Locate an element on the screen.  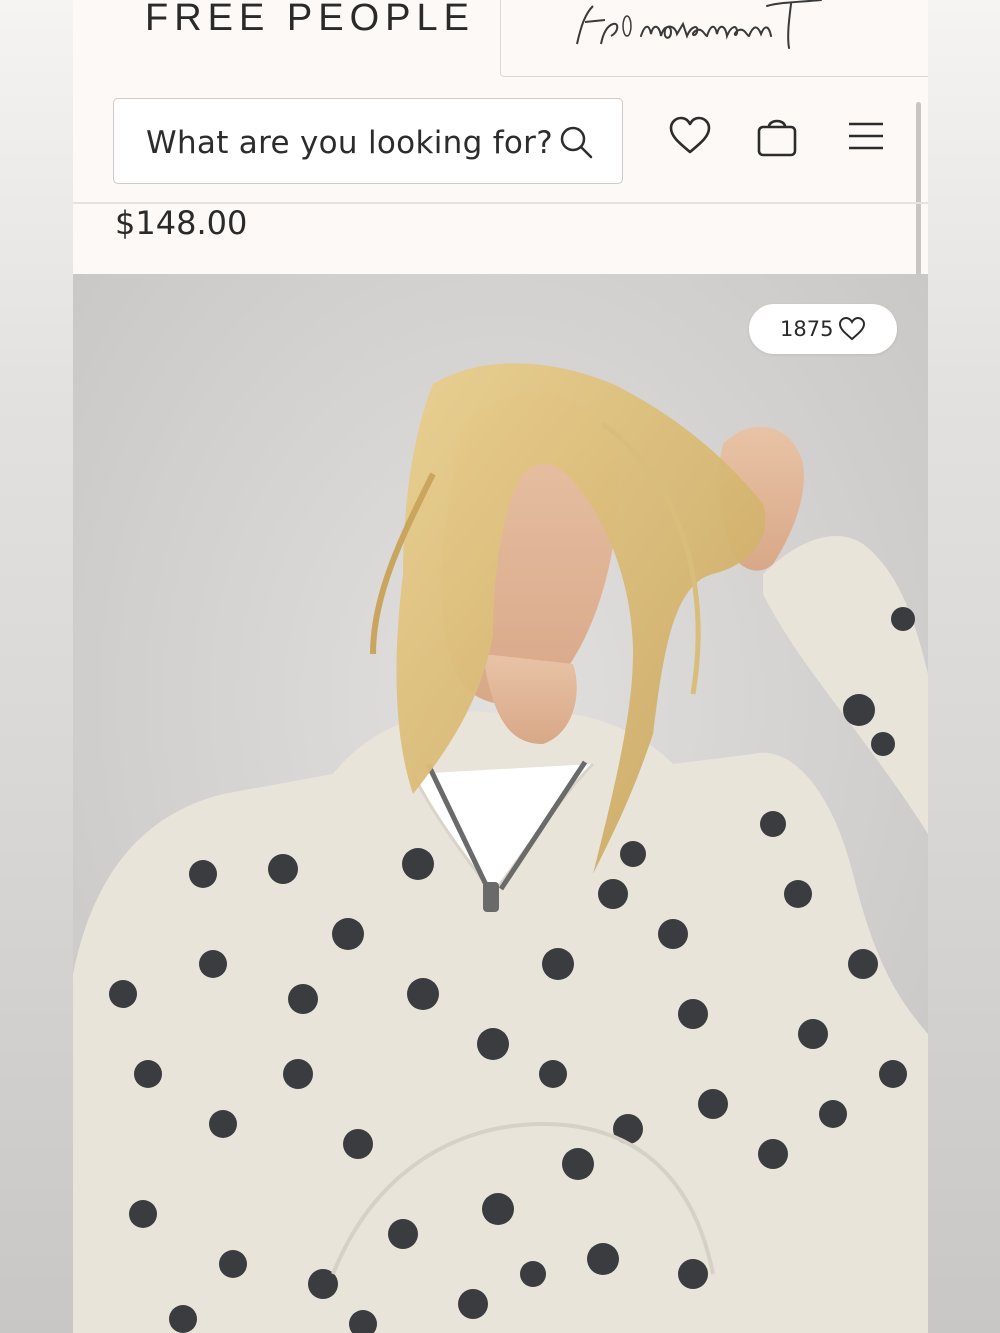
brand-bar: FREE PEOPLE is located at coordinates (500, 39).